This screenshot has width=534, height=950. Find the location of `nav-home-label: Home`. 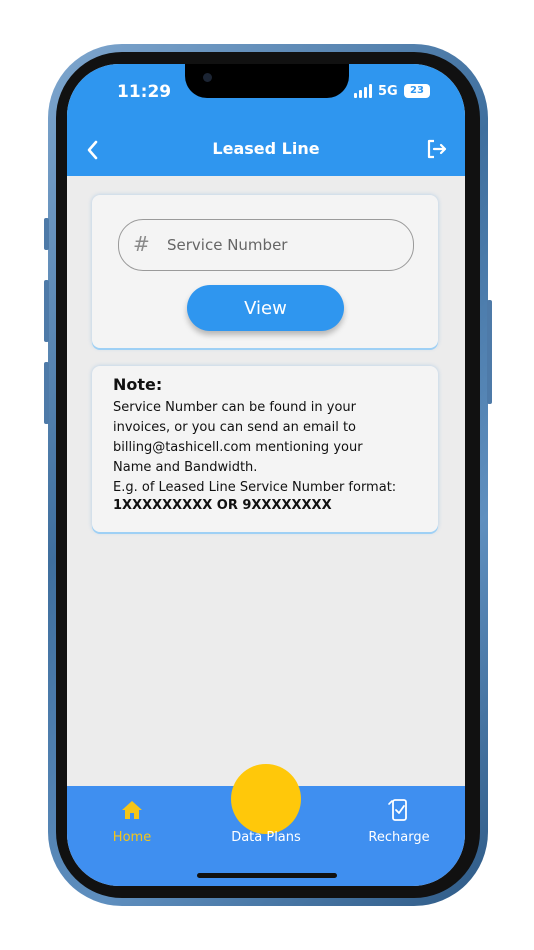

nav-home-label: Home is located at coordinates (132, 837).